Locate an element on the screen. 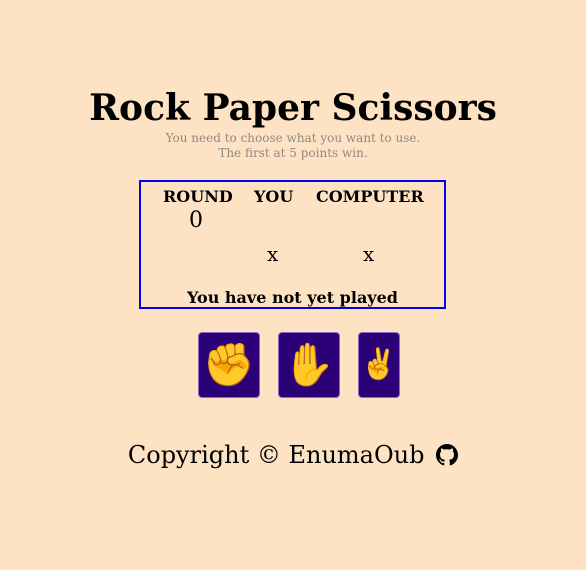  page-title: Rock Paper Scissors is located at coordinates (293, 108).